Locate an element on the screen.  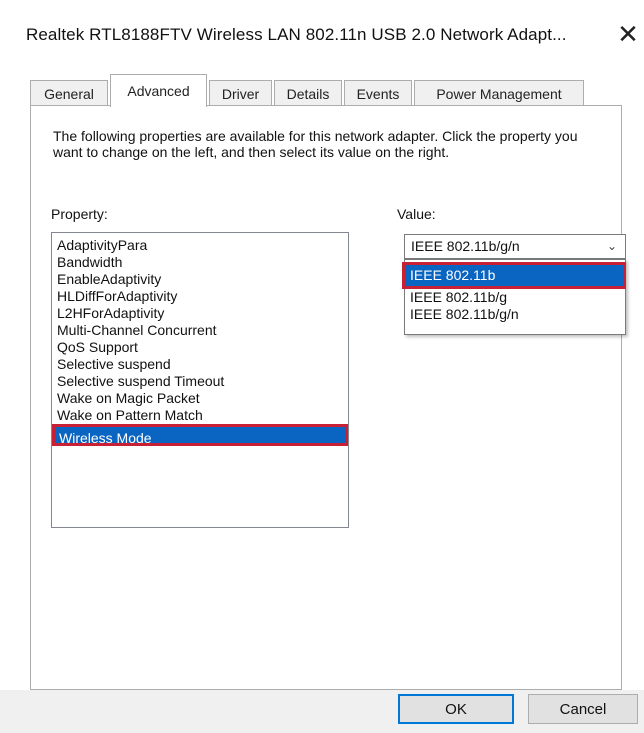
tab-power-management: Power Management is located at coordinates (499, 93).